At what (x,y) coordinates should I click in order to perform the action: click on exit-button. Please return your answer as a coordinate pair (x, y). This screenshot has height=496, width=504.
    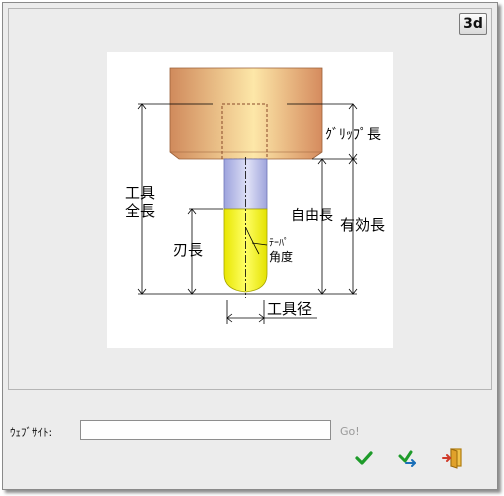
    Looking at the image, I should click on (453, 458).